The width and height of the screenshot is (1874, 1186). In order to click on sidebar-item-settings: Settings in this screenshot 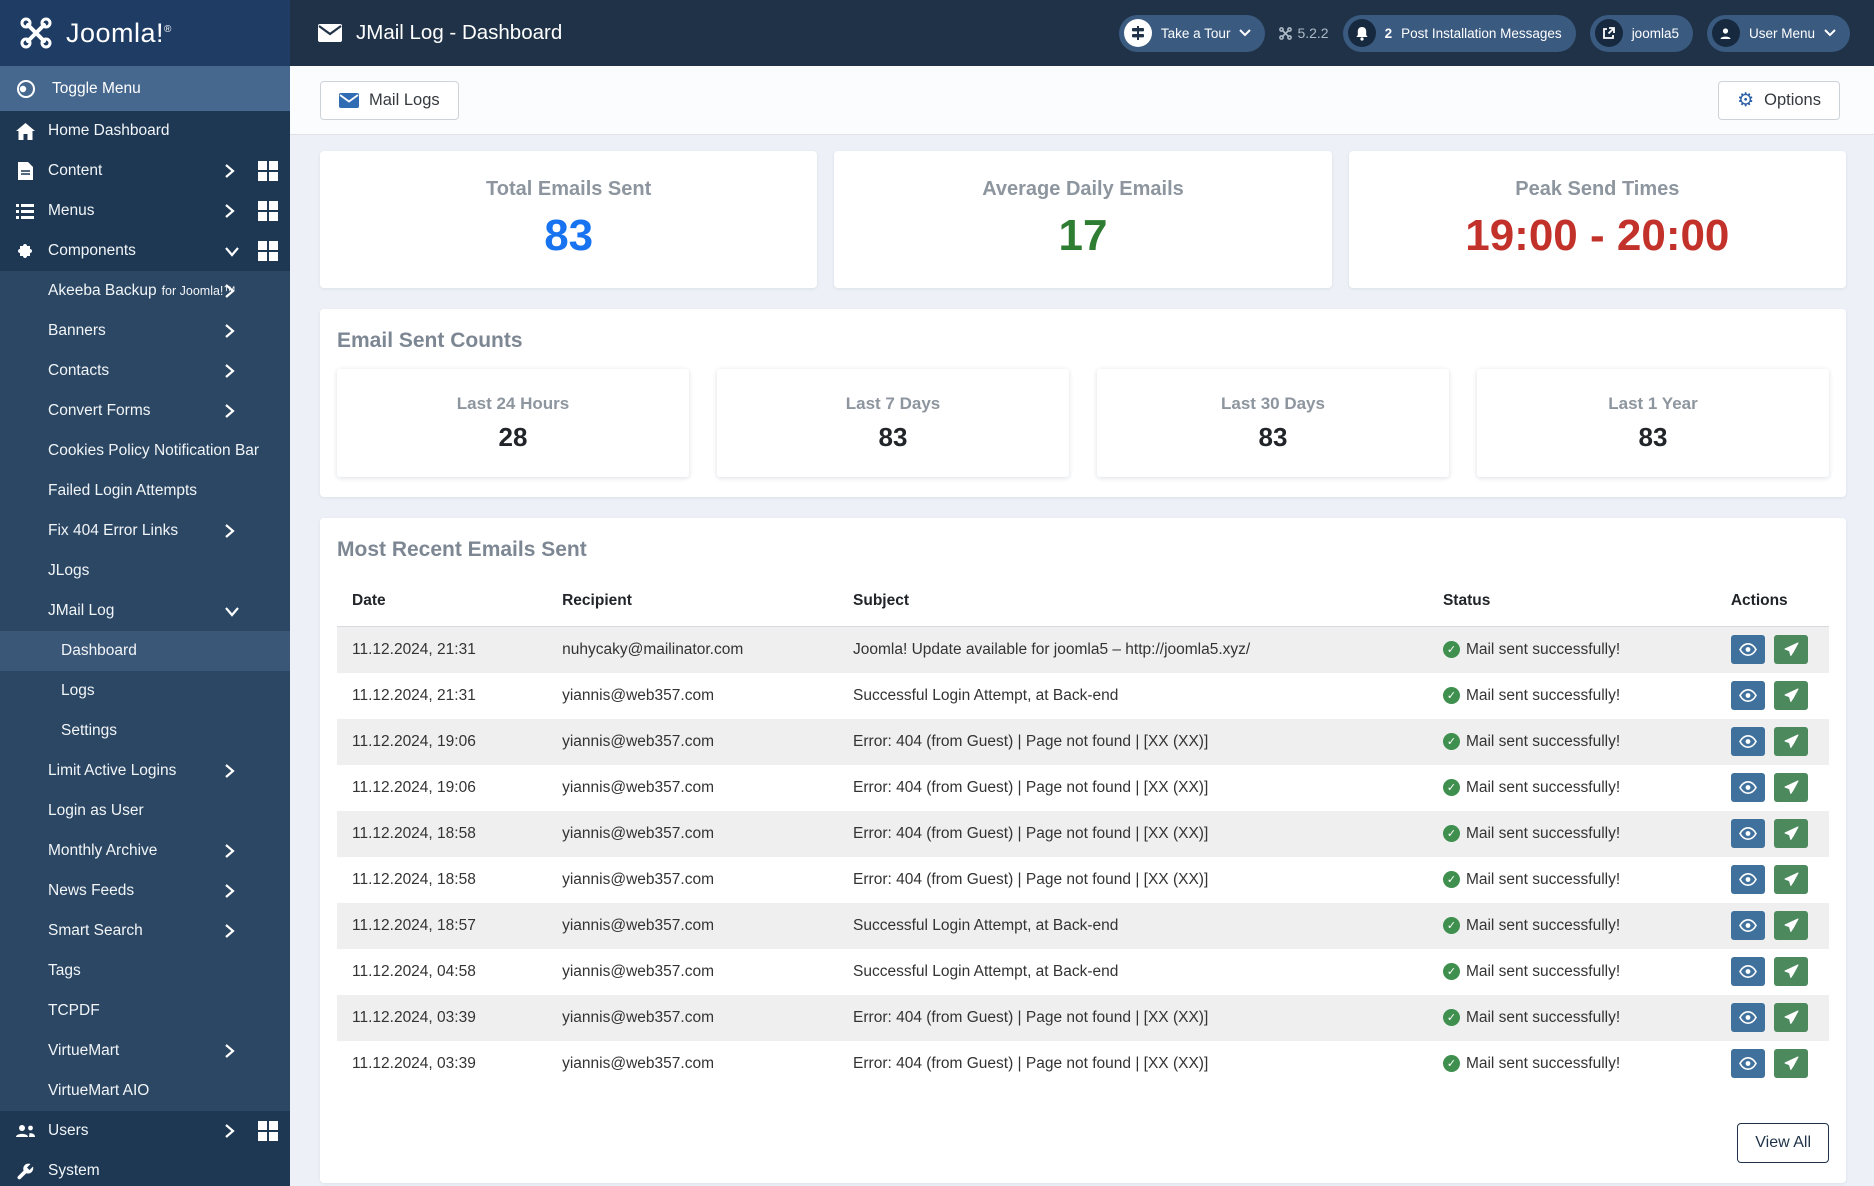, I will do `click(145, 731)`.